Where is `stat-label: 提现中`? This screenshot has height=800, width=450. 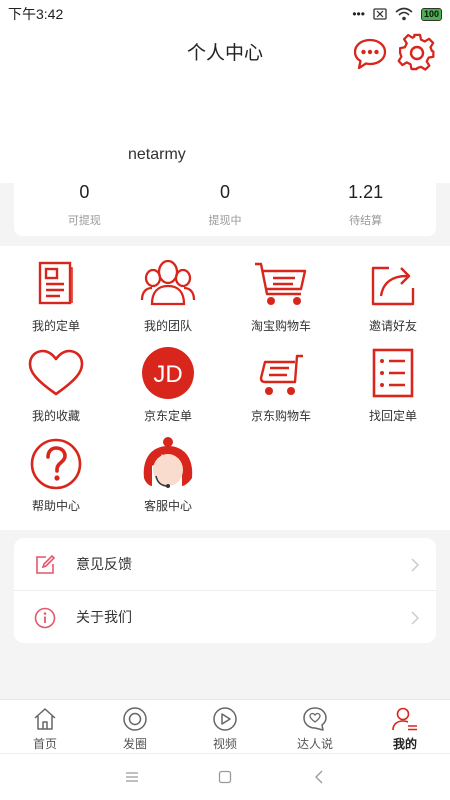 stat-label: 提现中 is located at coordinates (225, 221).